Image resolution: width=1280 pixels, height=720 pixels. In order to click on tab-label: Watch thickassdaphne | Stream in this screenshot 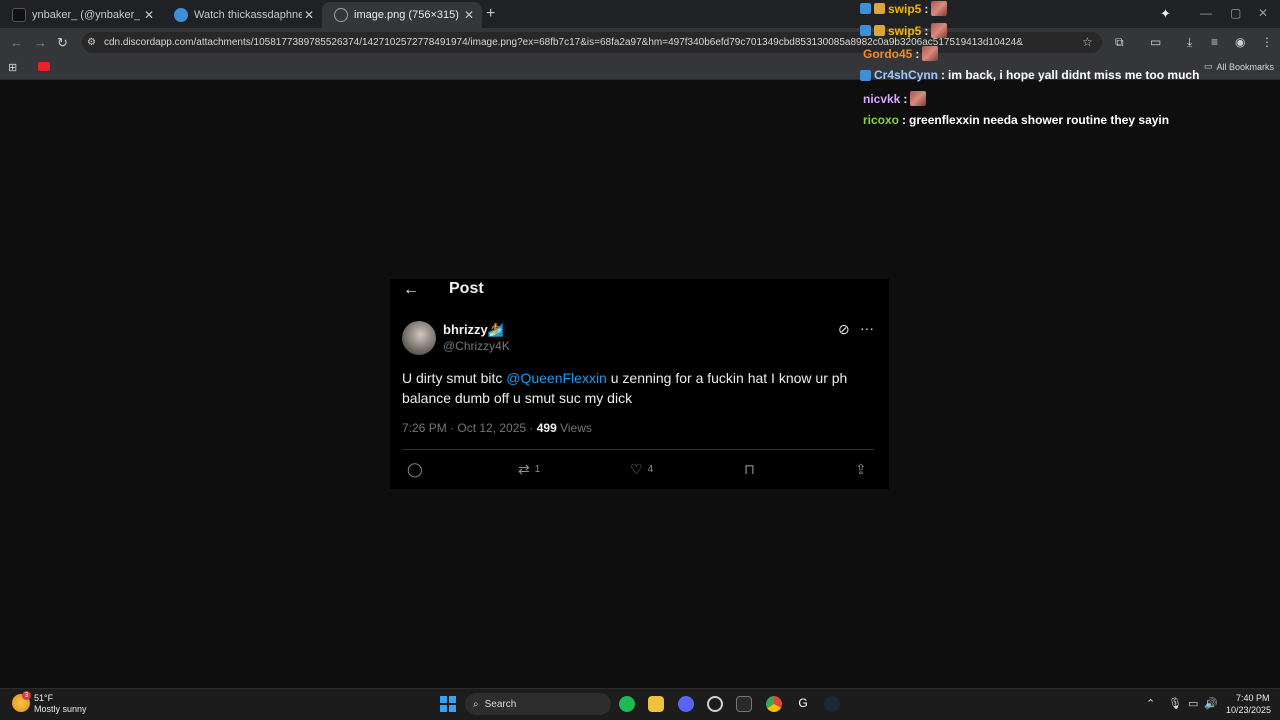, I will do `click(248, 15)`.